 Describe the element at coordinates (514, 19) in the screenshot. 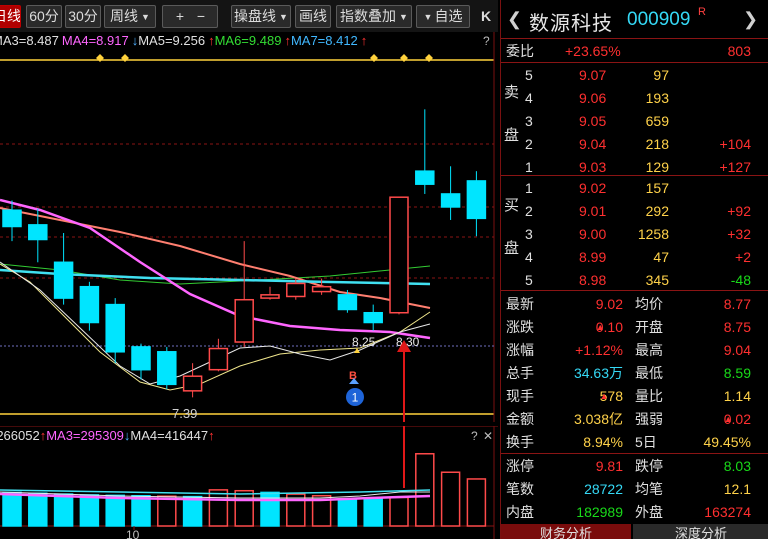

I see `previous-stock-icon: ❮` at that location.